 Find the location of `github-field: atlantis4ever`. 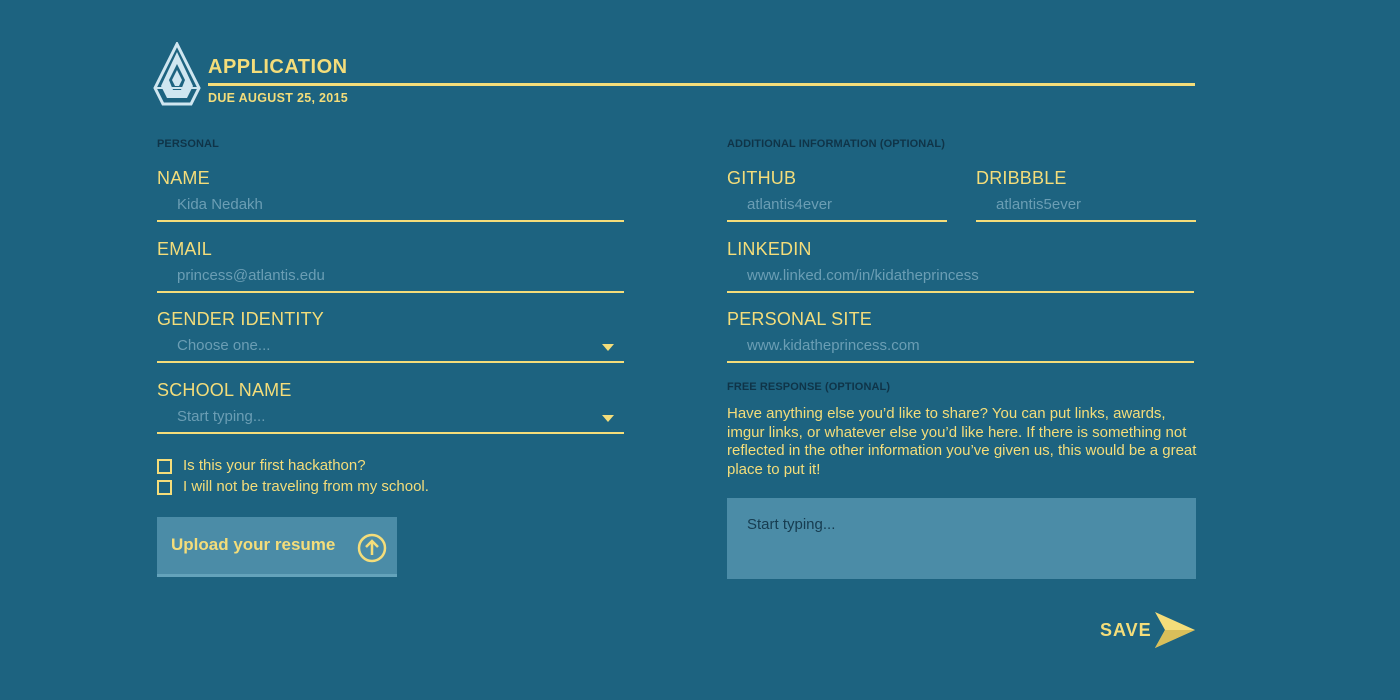

github-field: atlantis4ever is located at coordinates (837, 209).